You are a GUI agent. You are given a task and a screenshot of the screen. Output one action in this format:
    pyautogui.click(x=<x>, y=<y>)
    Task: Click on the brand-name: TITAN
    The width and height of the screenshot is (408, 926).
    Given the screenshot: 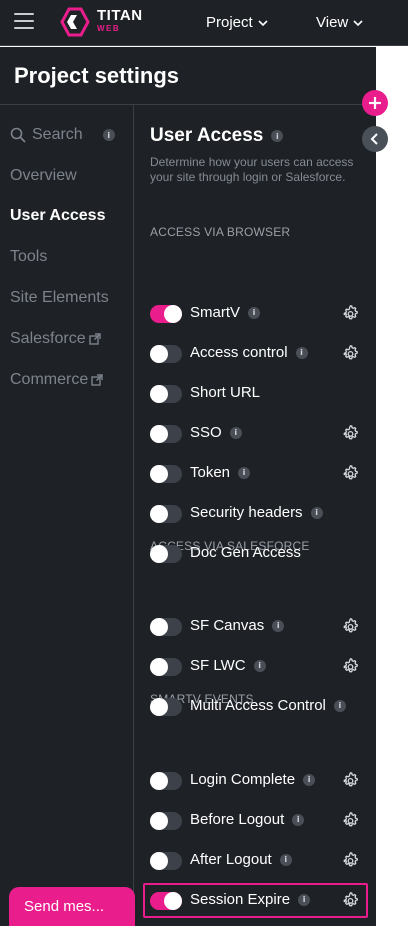 What is the action you would take?
    pyautogui.click(x=120, y=15)
    